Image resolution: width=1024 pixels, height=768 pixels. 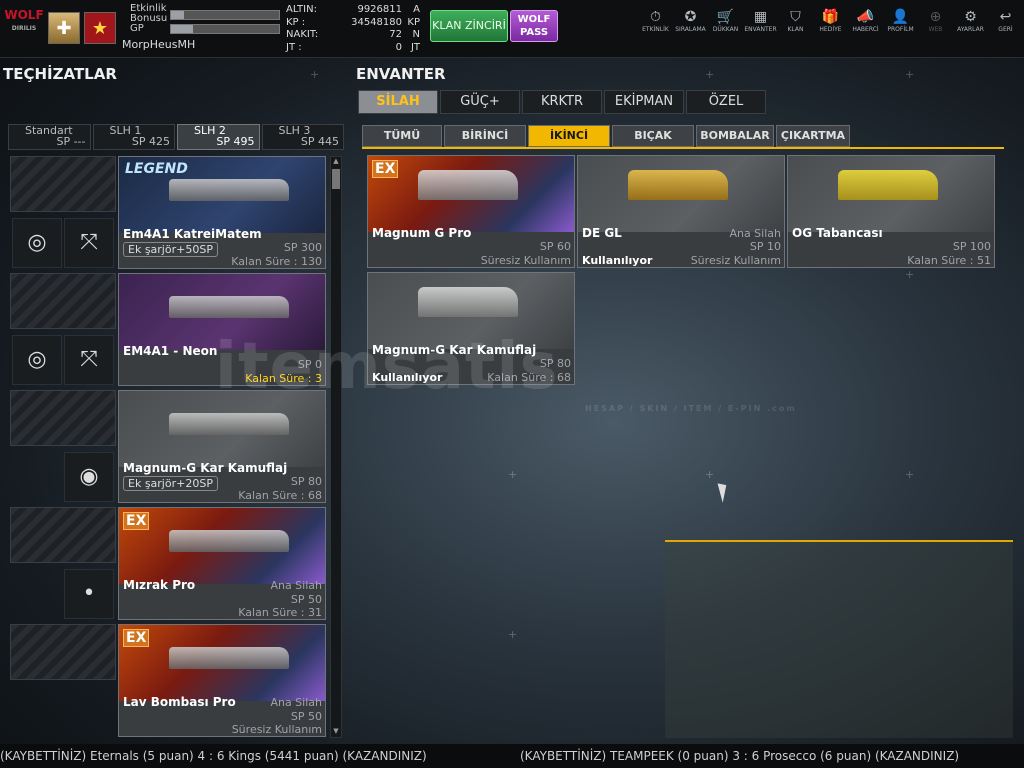 What do you see at coordinates (735, 260) in the screenshot?
I see `time-remaining: Süresiz Kullanım` at bounding box center [735, 260].